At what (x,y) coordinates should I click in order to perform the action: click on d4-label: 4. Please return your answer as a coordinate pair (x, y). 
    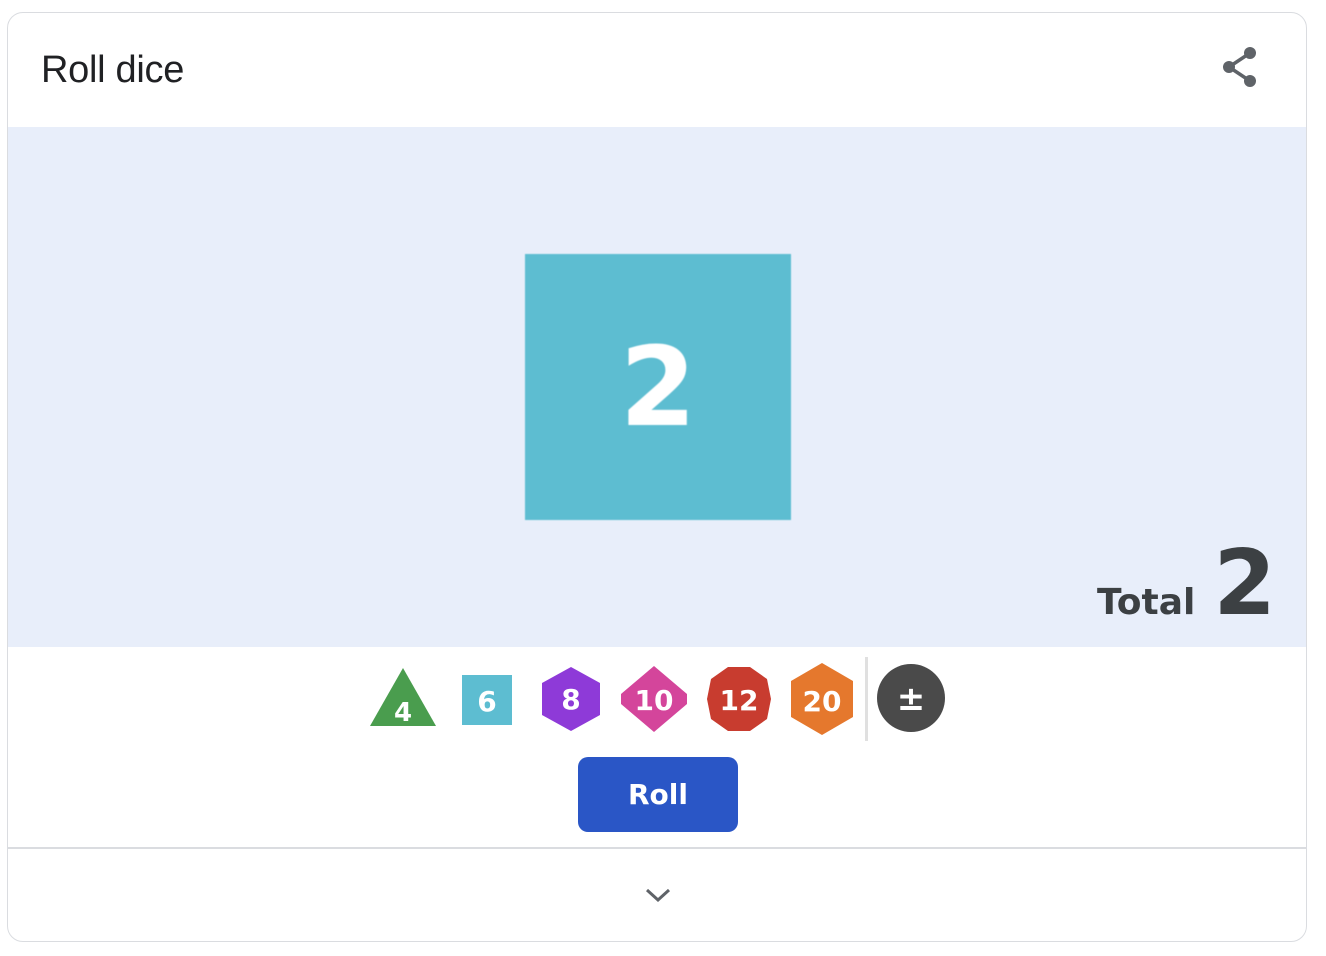
    Looking at the image, I should click on (403, 713).